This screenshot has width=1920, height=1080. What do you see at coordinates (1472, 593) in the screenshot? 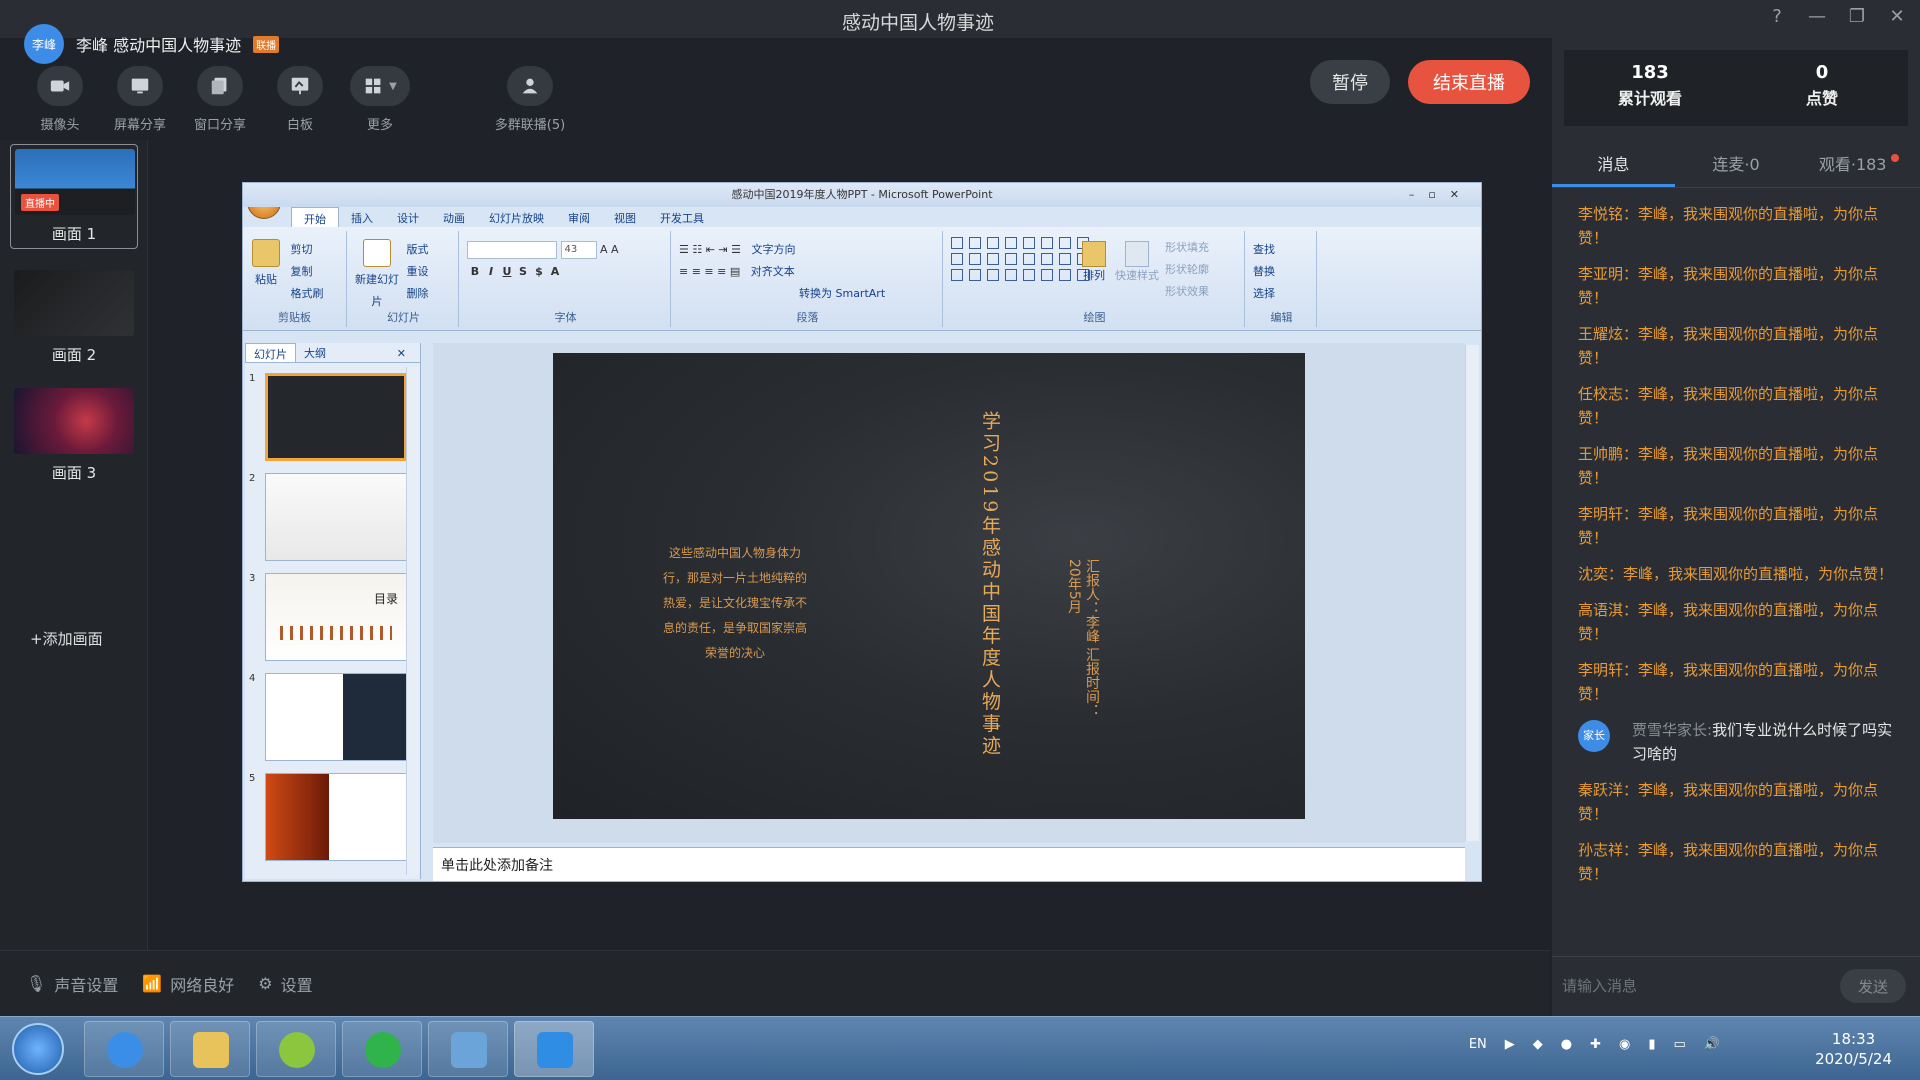
I see `editor-scrollbar` at bounding box center [1472, 593].